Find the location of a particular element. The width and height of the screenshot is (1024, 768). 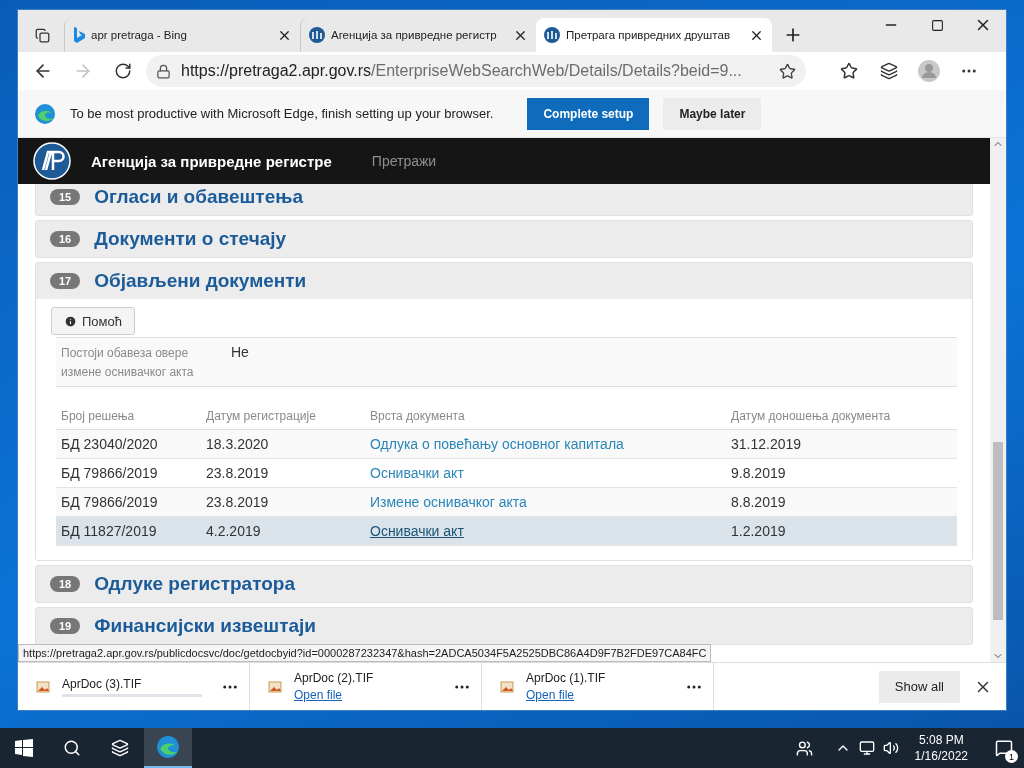

star-icon is located at coordinates (787, 71).